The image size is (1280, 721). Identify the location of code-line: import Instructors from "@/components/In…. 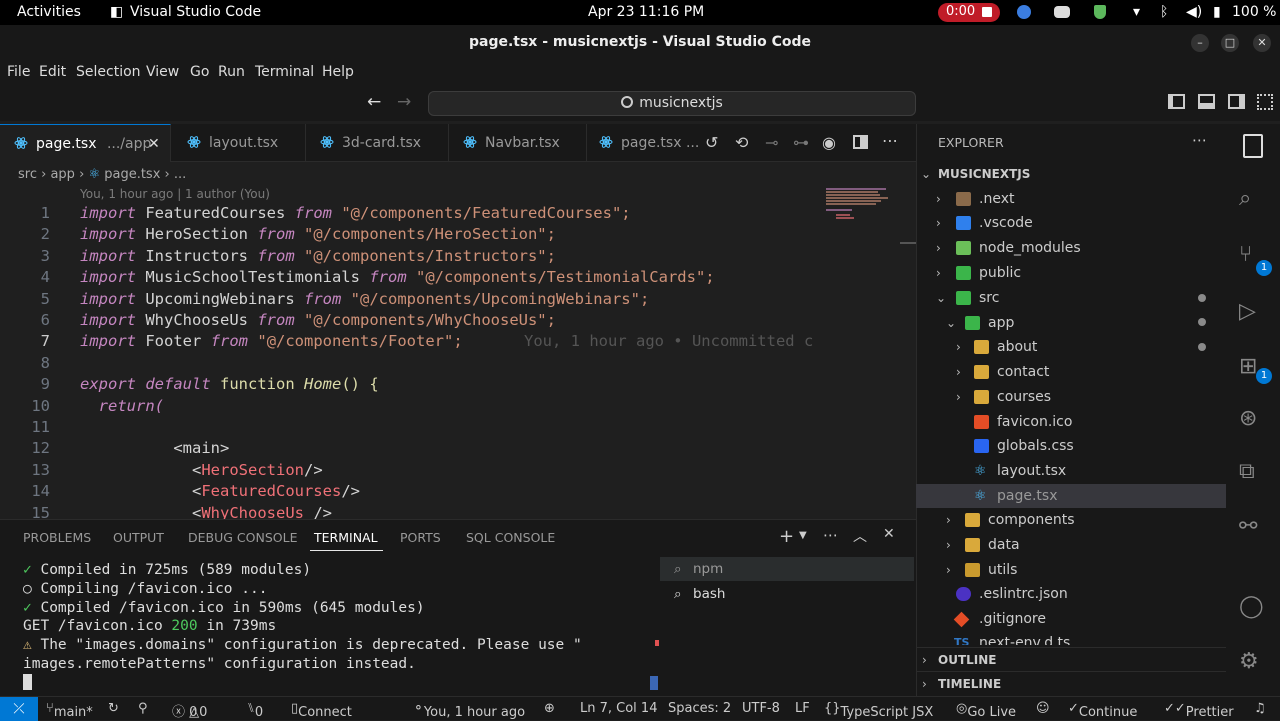
(318, 256).